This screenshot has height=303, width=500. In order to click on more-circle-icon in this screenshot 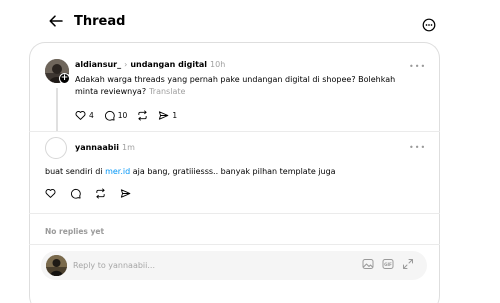, I will do `click(429, 25)`.